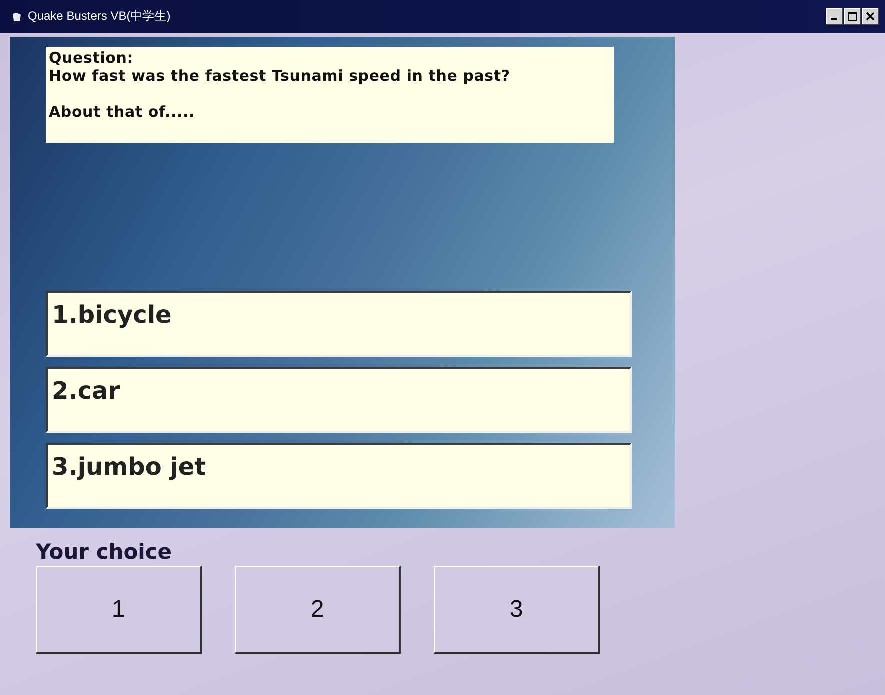  I want to click on close-button, so click(870, 16).